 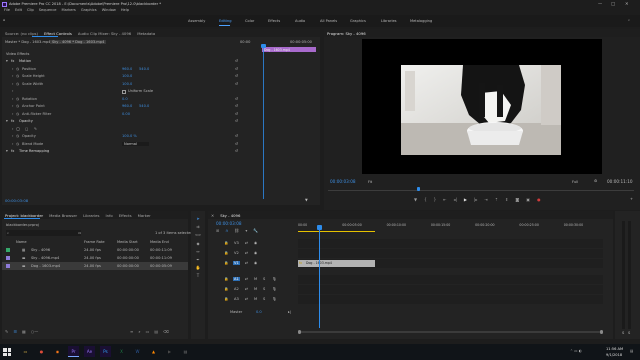 I want to click on extract-icon: ⇞, so click(x=506, y=199).